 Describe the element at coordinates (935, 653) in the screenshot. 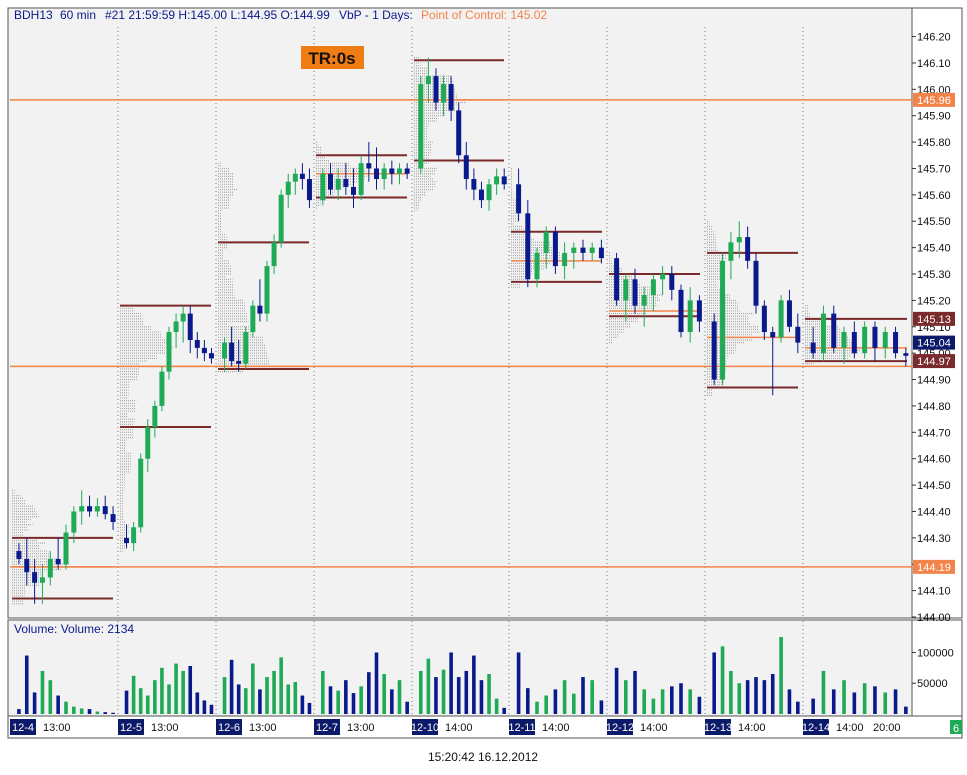

I see `volume-tick-label: 100000` at that location.